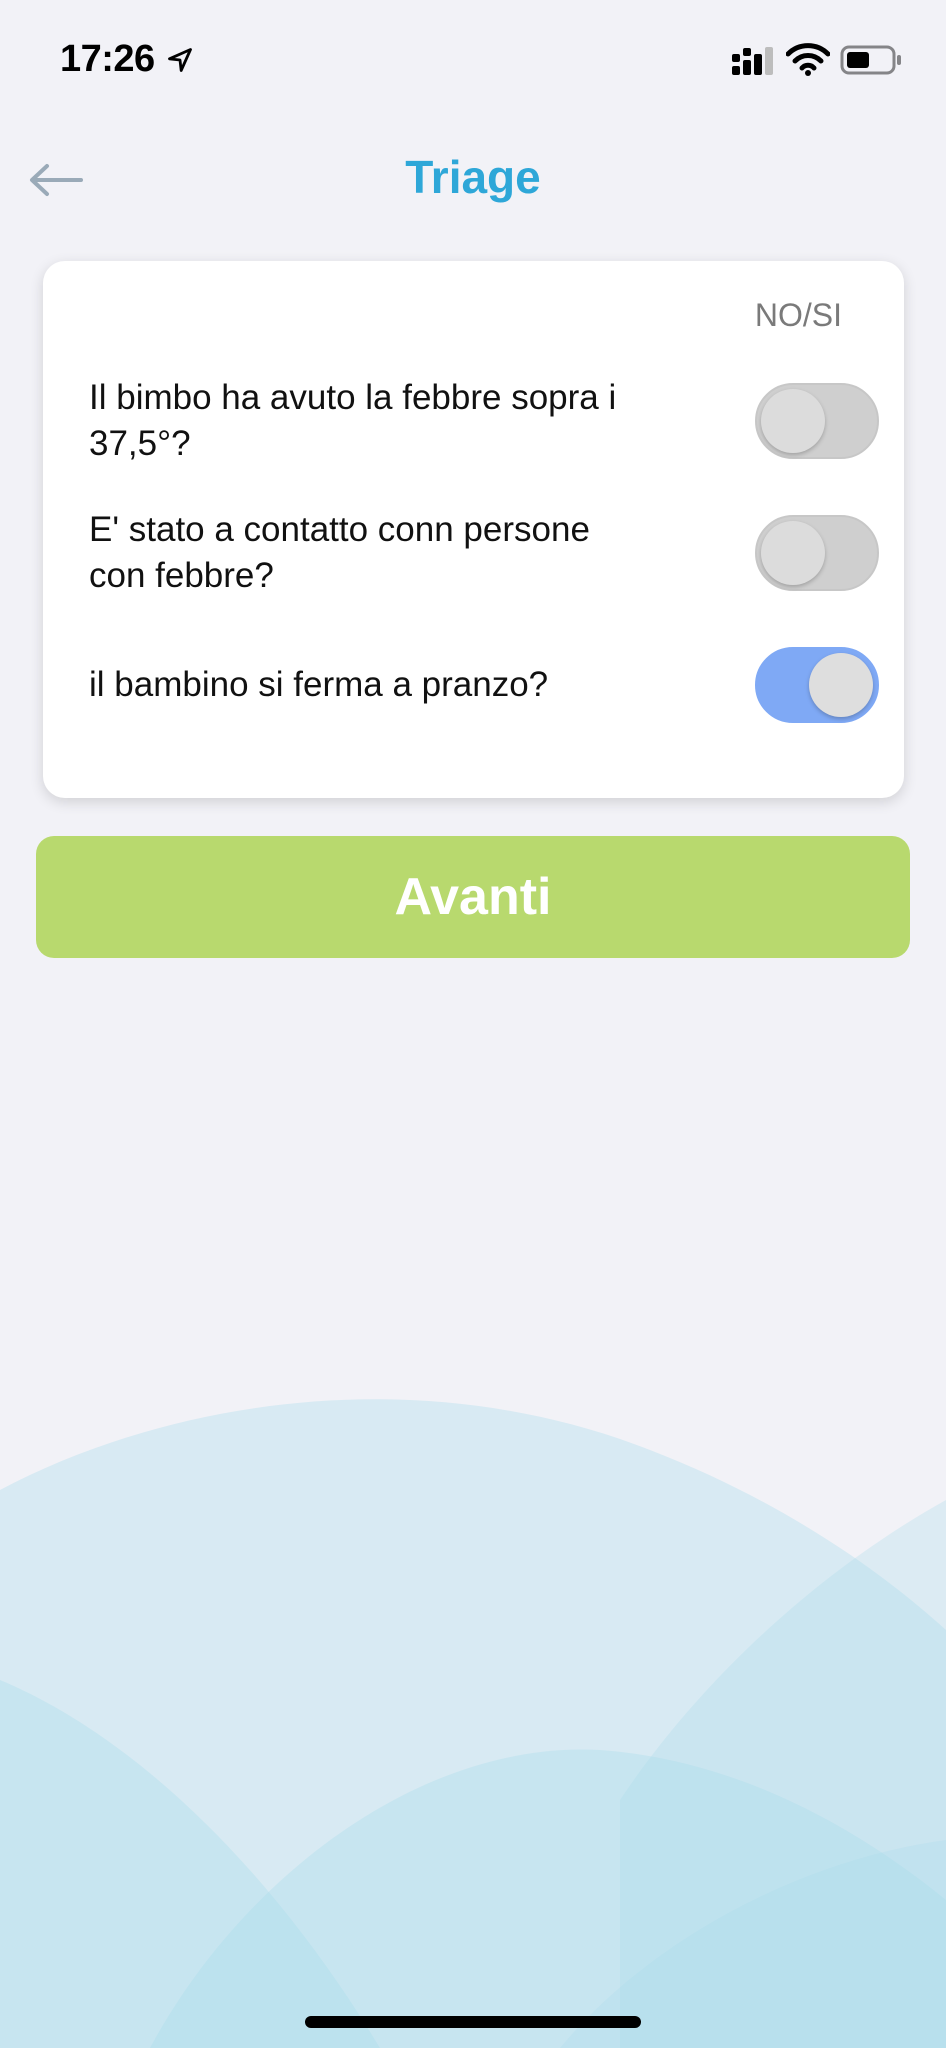 The height and width of the screenshot is (2048, 946). I want to click on contact-fever-toggle, so click(817, 553).